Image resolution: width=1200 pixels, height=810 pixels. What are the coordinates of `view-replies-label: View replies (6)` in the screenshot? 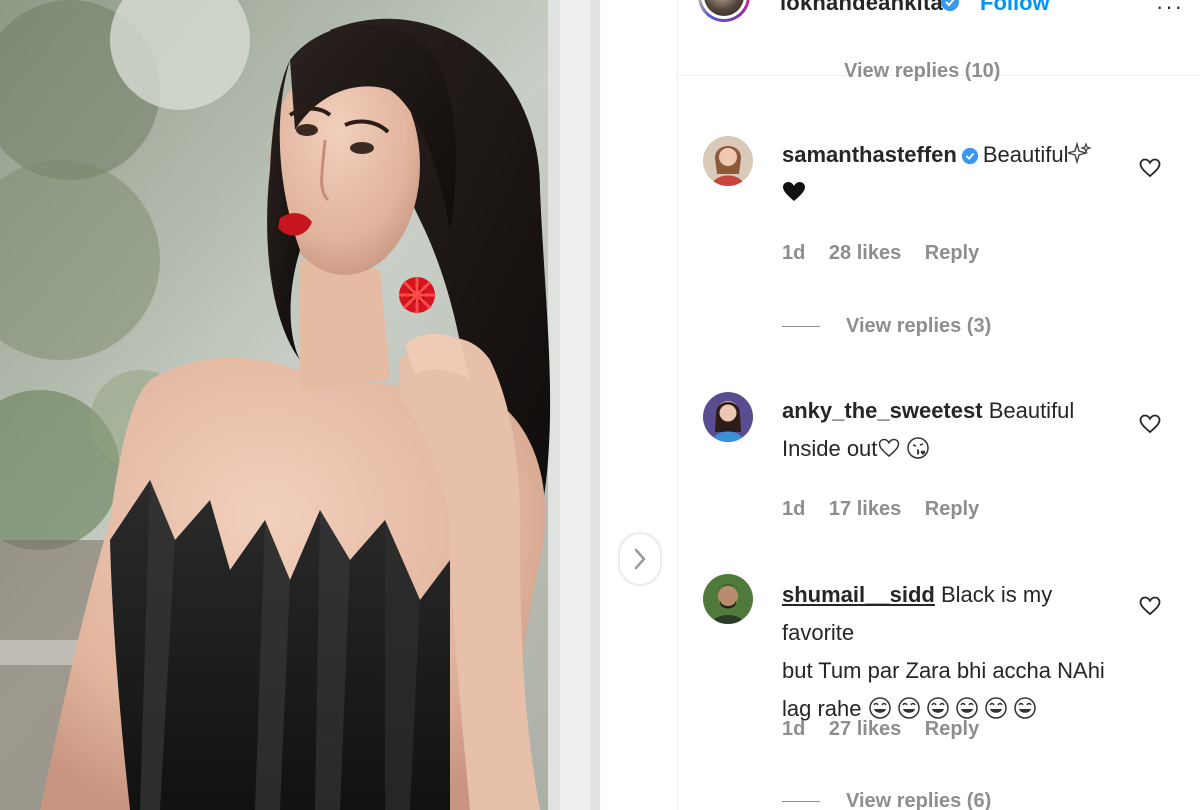 It's located at (919, 800).